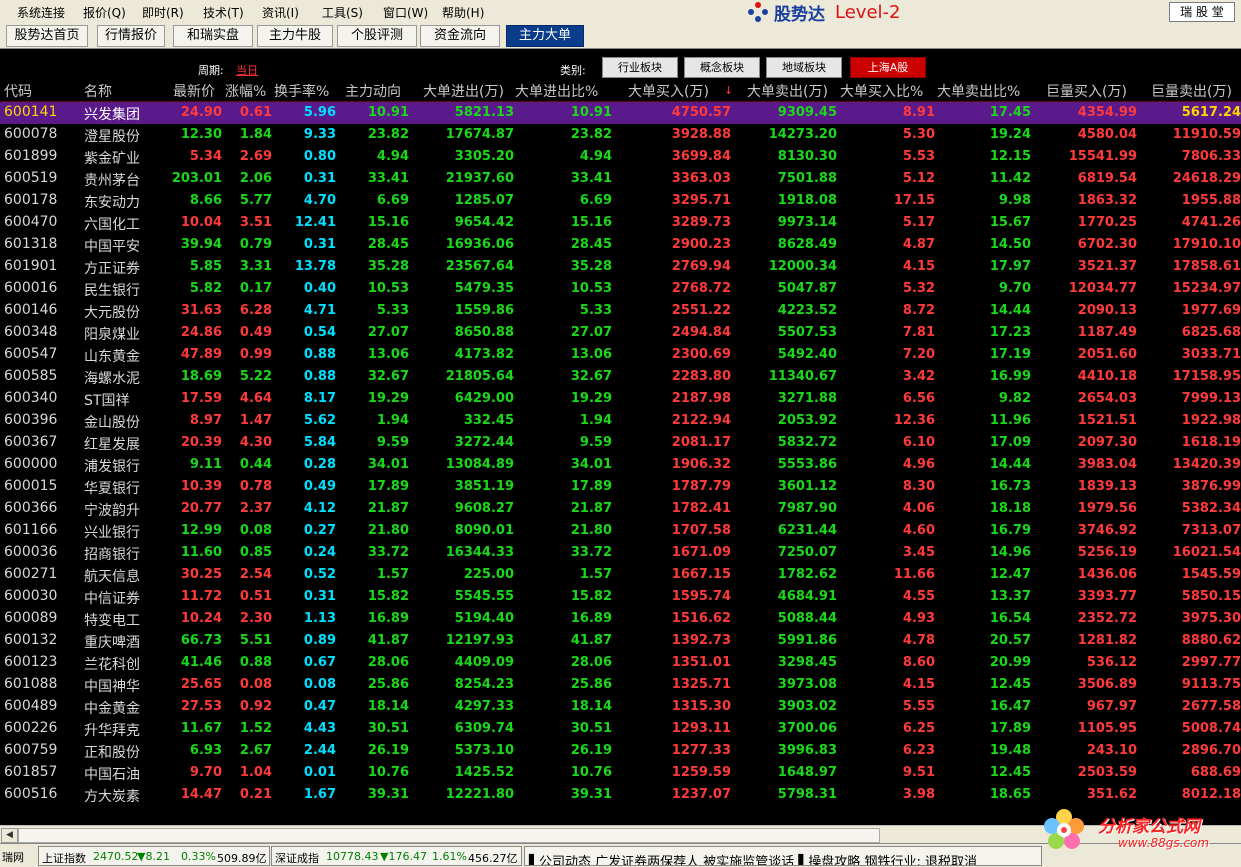 This screenshot has width=1241, height=867. Describe the element at coordinates (787, 91) in the screenshot. I see `col-header-big-sell: 大单卖出(万)` at that location.